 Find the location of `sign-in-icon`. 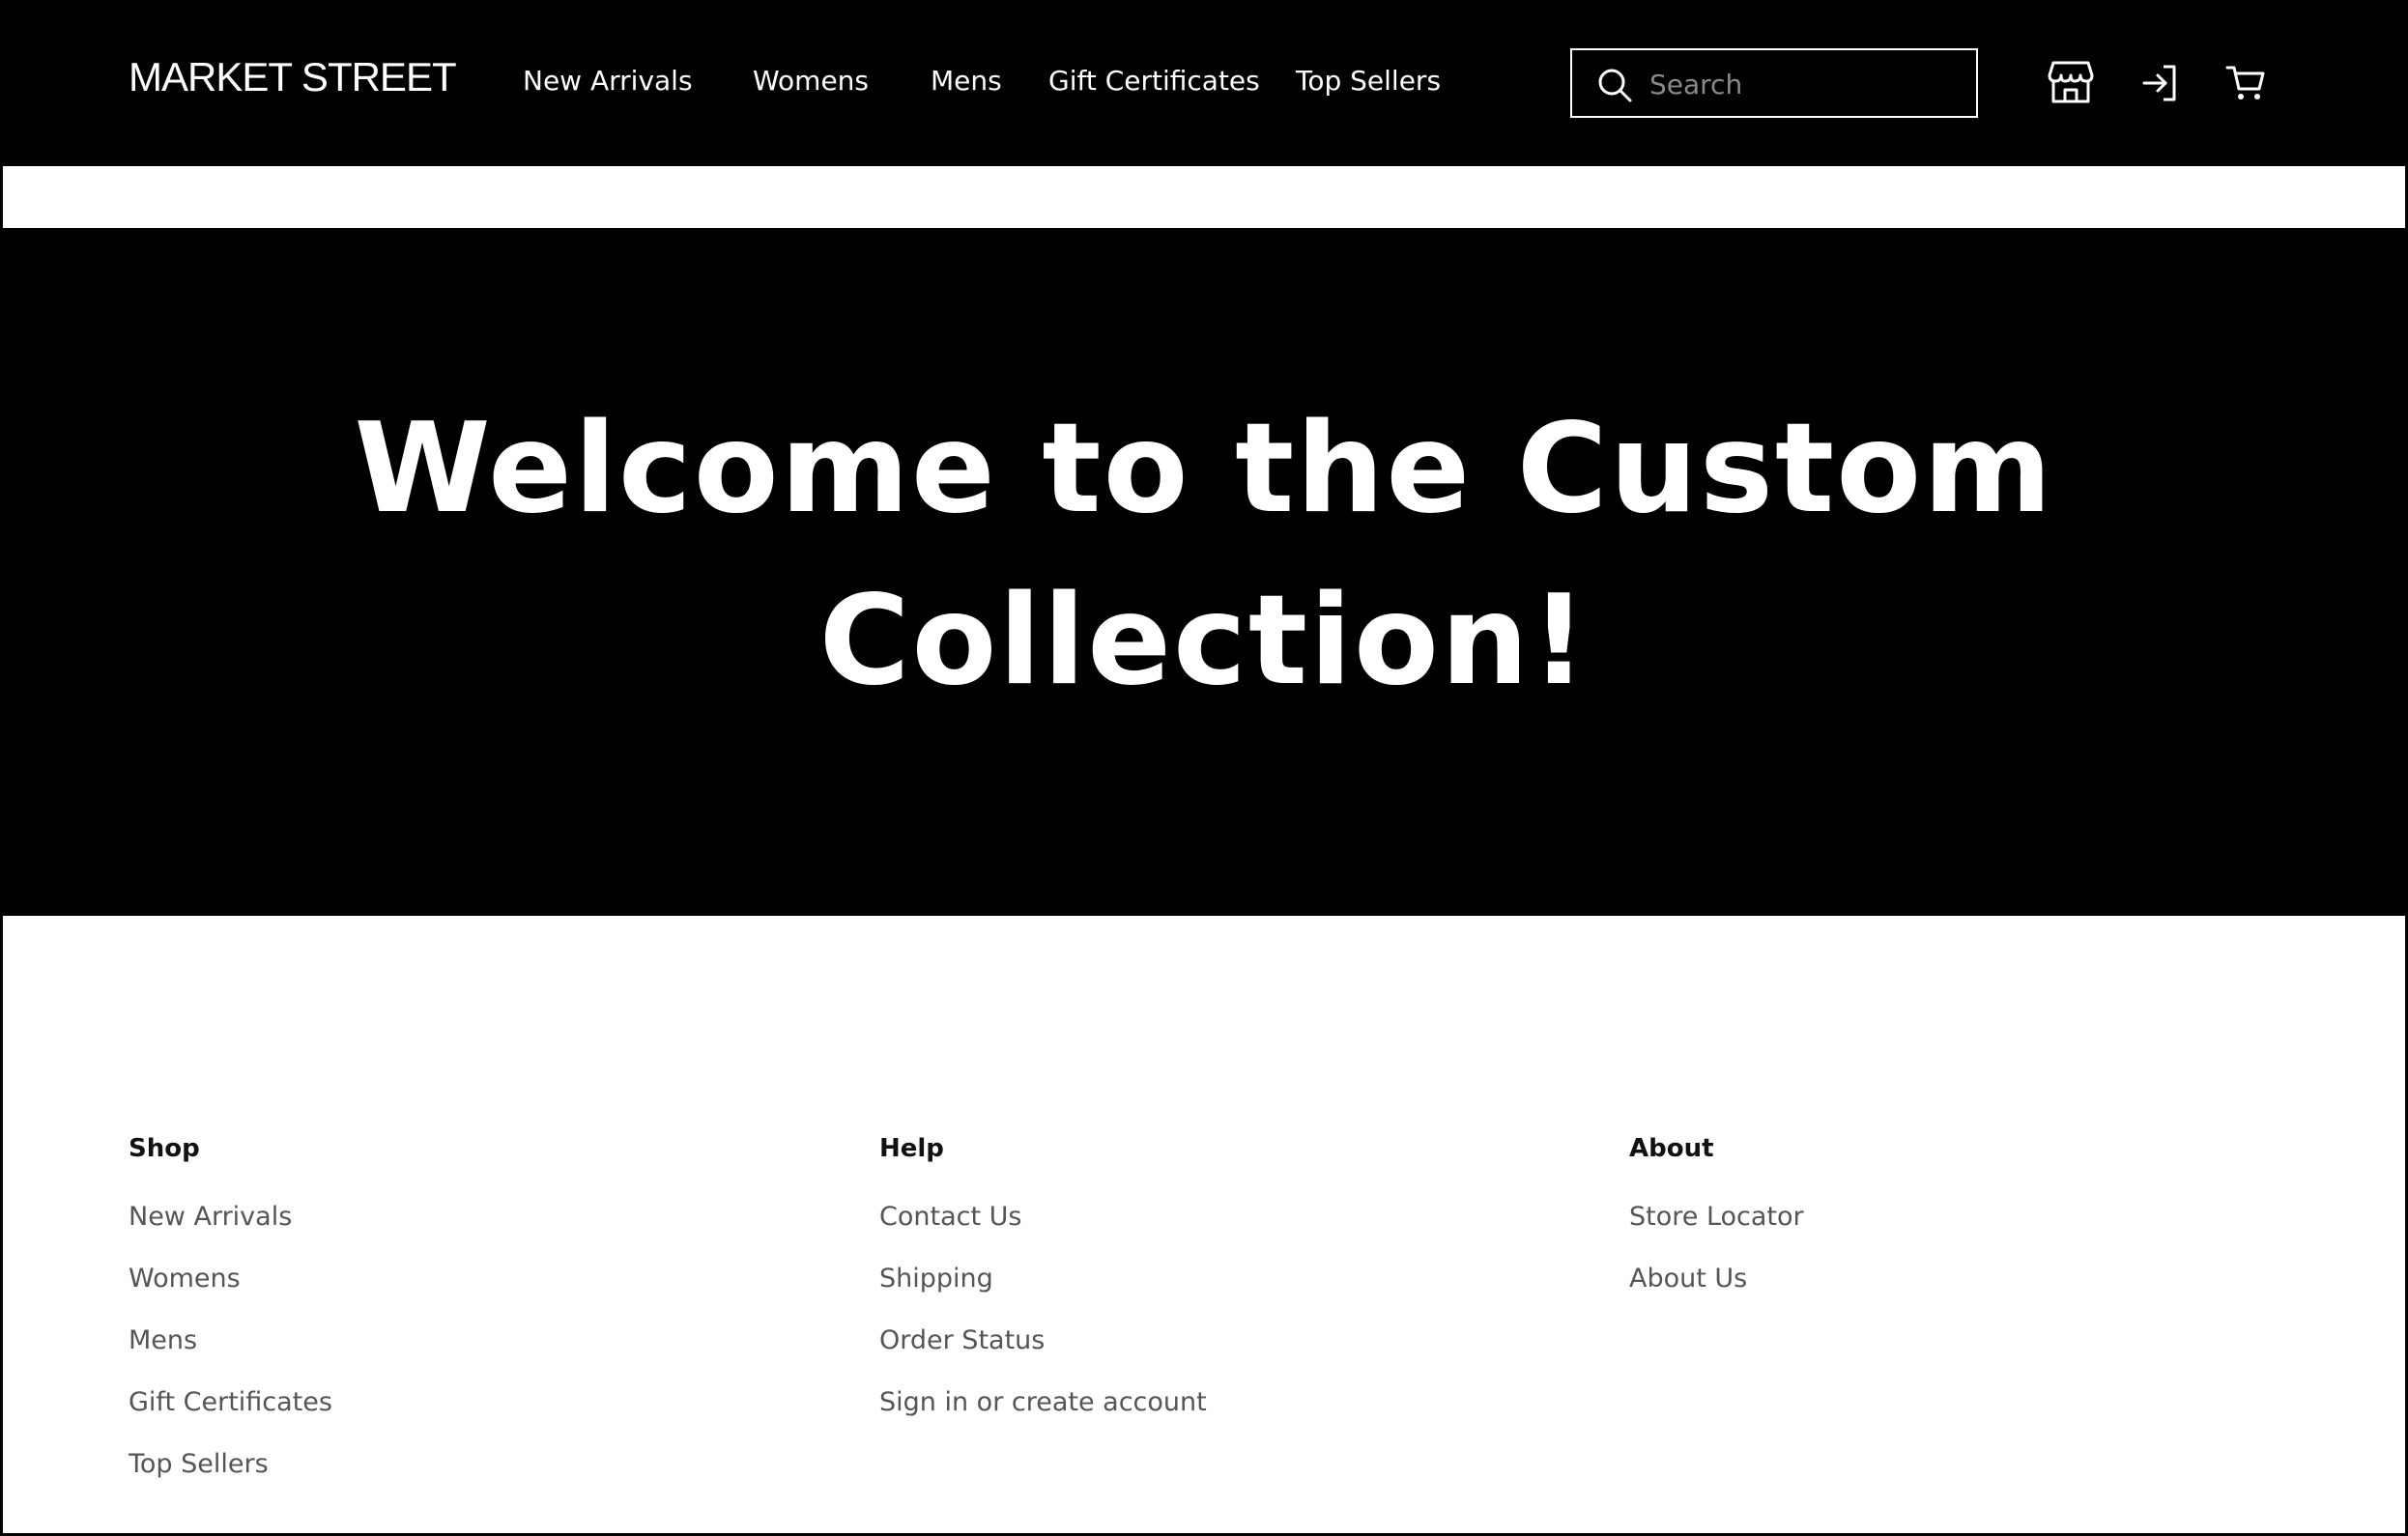

sign-in-icon is located at coordinates (2159, 83).